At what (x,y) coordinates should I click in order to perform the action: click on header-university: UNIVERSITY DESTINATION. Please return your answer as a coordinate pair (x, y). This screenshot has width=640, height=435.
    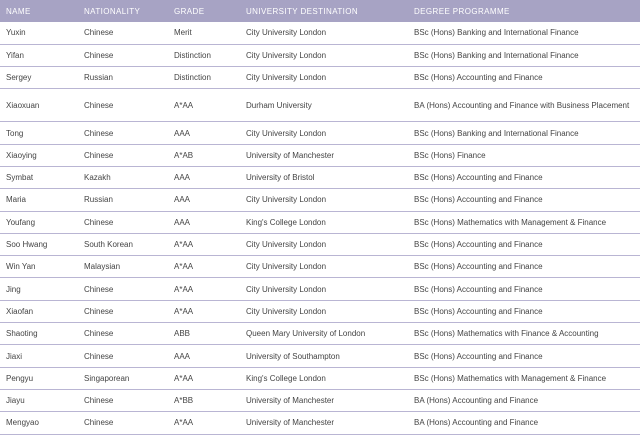
    Looking at the image, I should click on (302, 11).